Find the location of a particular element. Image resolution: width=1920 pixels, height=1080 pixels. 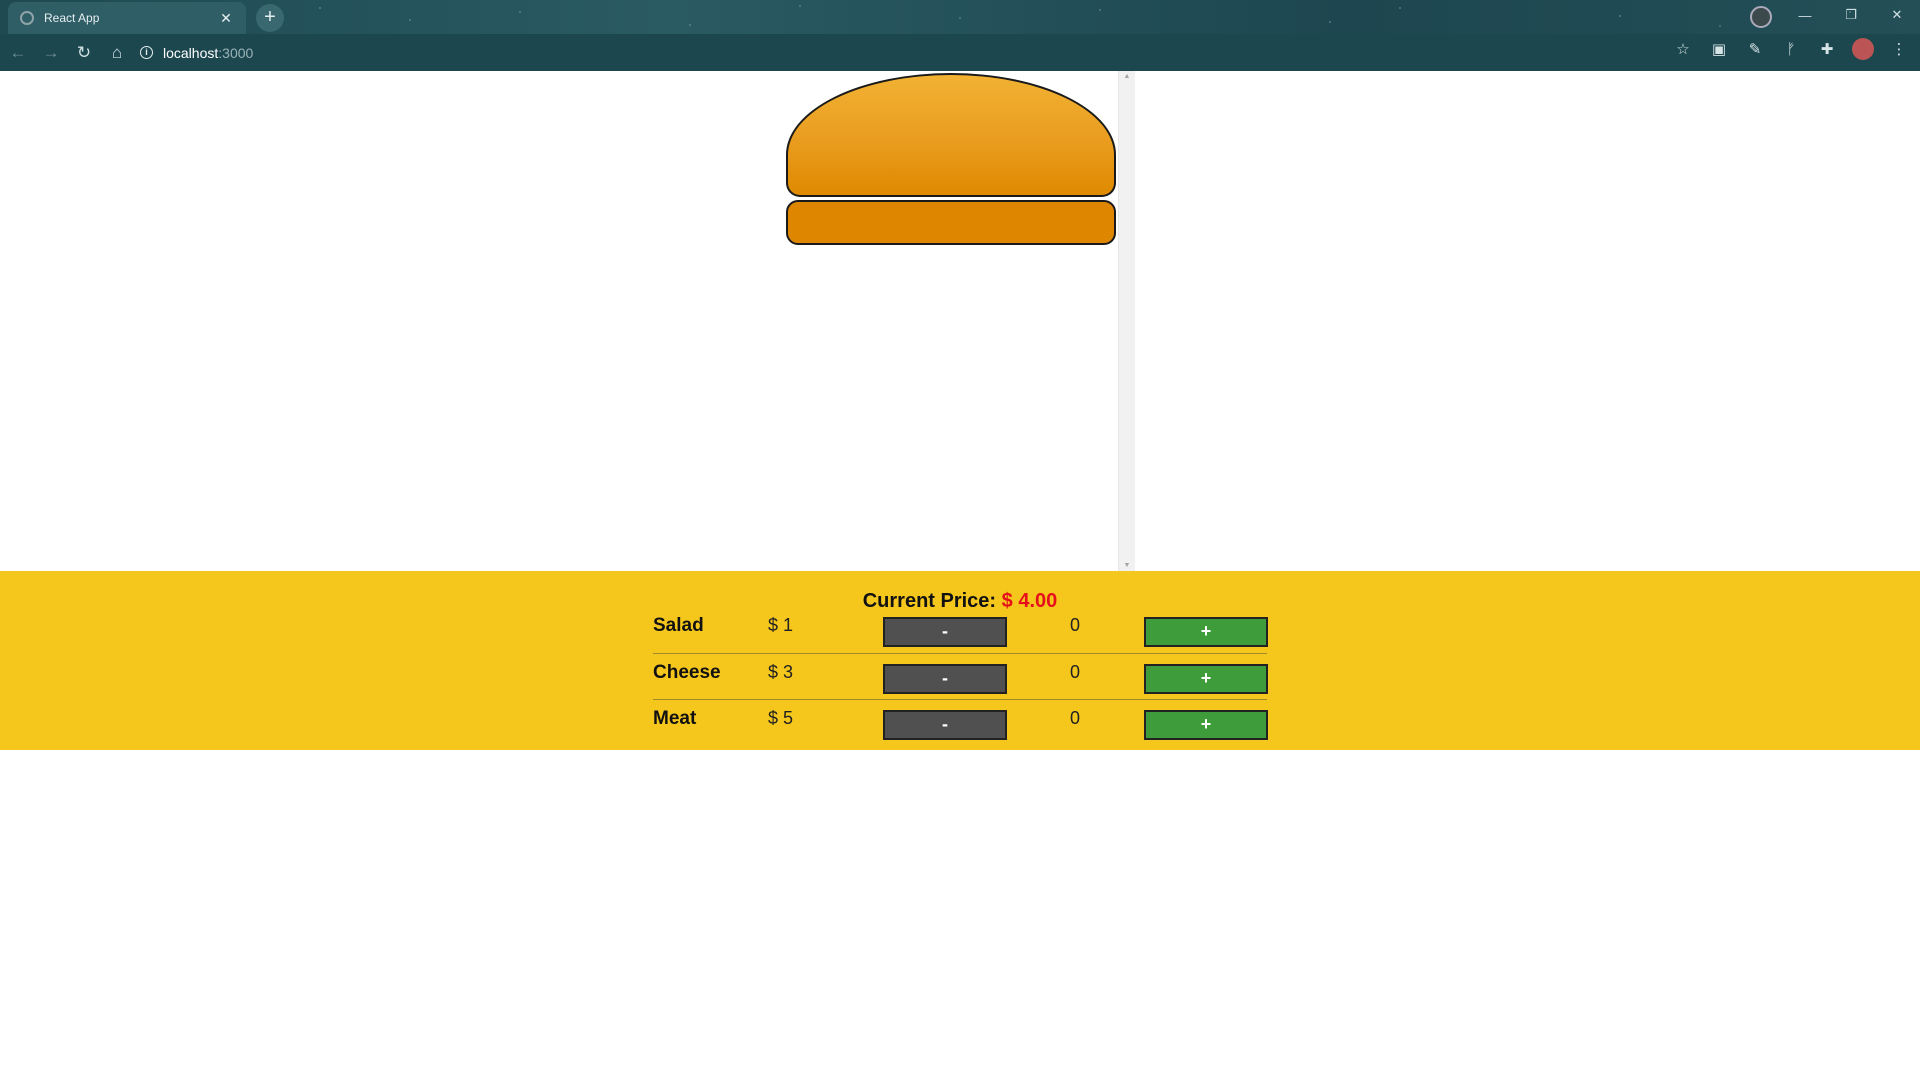

puzzle-icon: ✚ is located at coordinates (1827, 49).